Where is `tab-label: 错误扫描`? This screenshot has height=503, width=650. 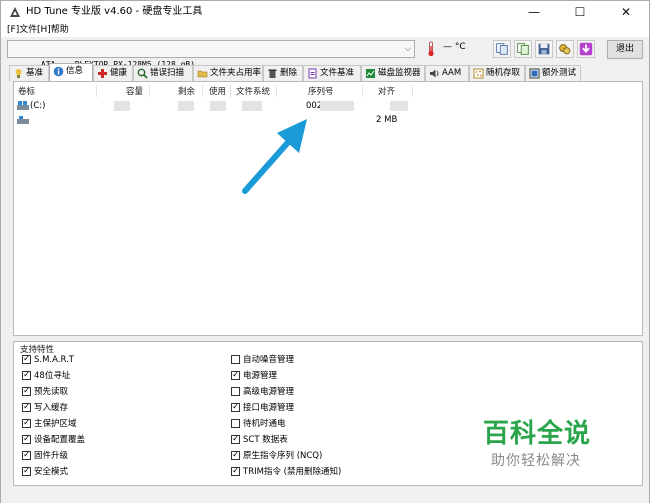
tab-label: 错误扫描 is located at coordinates (167, 73).